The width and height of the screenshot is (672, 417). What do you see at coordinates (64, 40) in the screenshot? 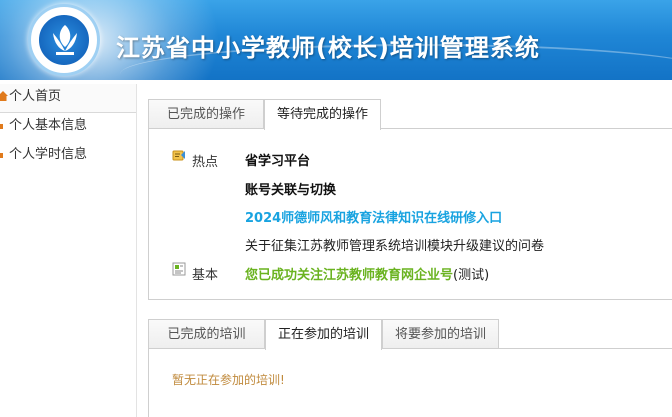
I see `site-logo-icon` at bounding box center [64, 40].